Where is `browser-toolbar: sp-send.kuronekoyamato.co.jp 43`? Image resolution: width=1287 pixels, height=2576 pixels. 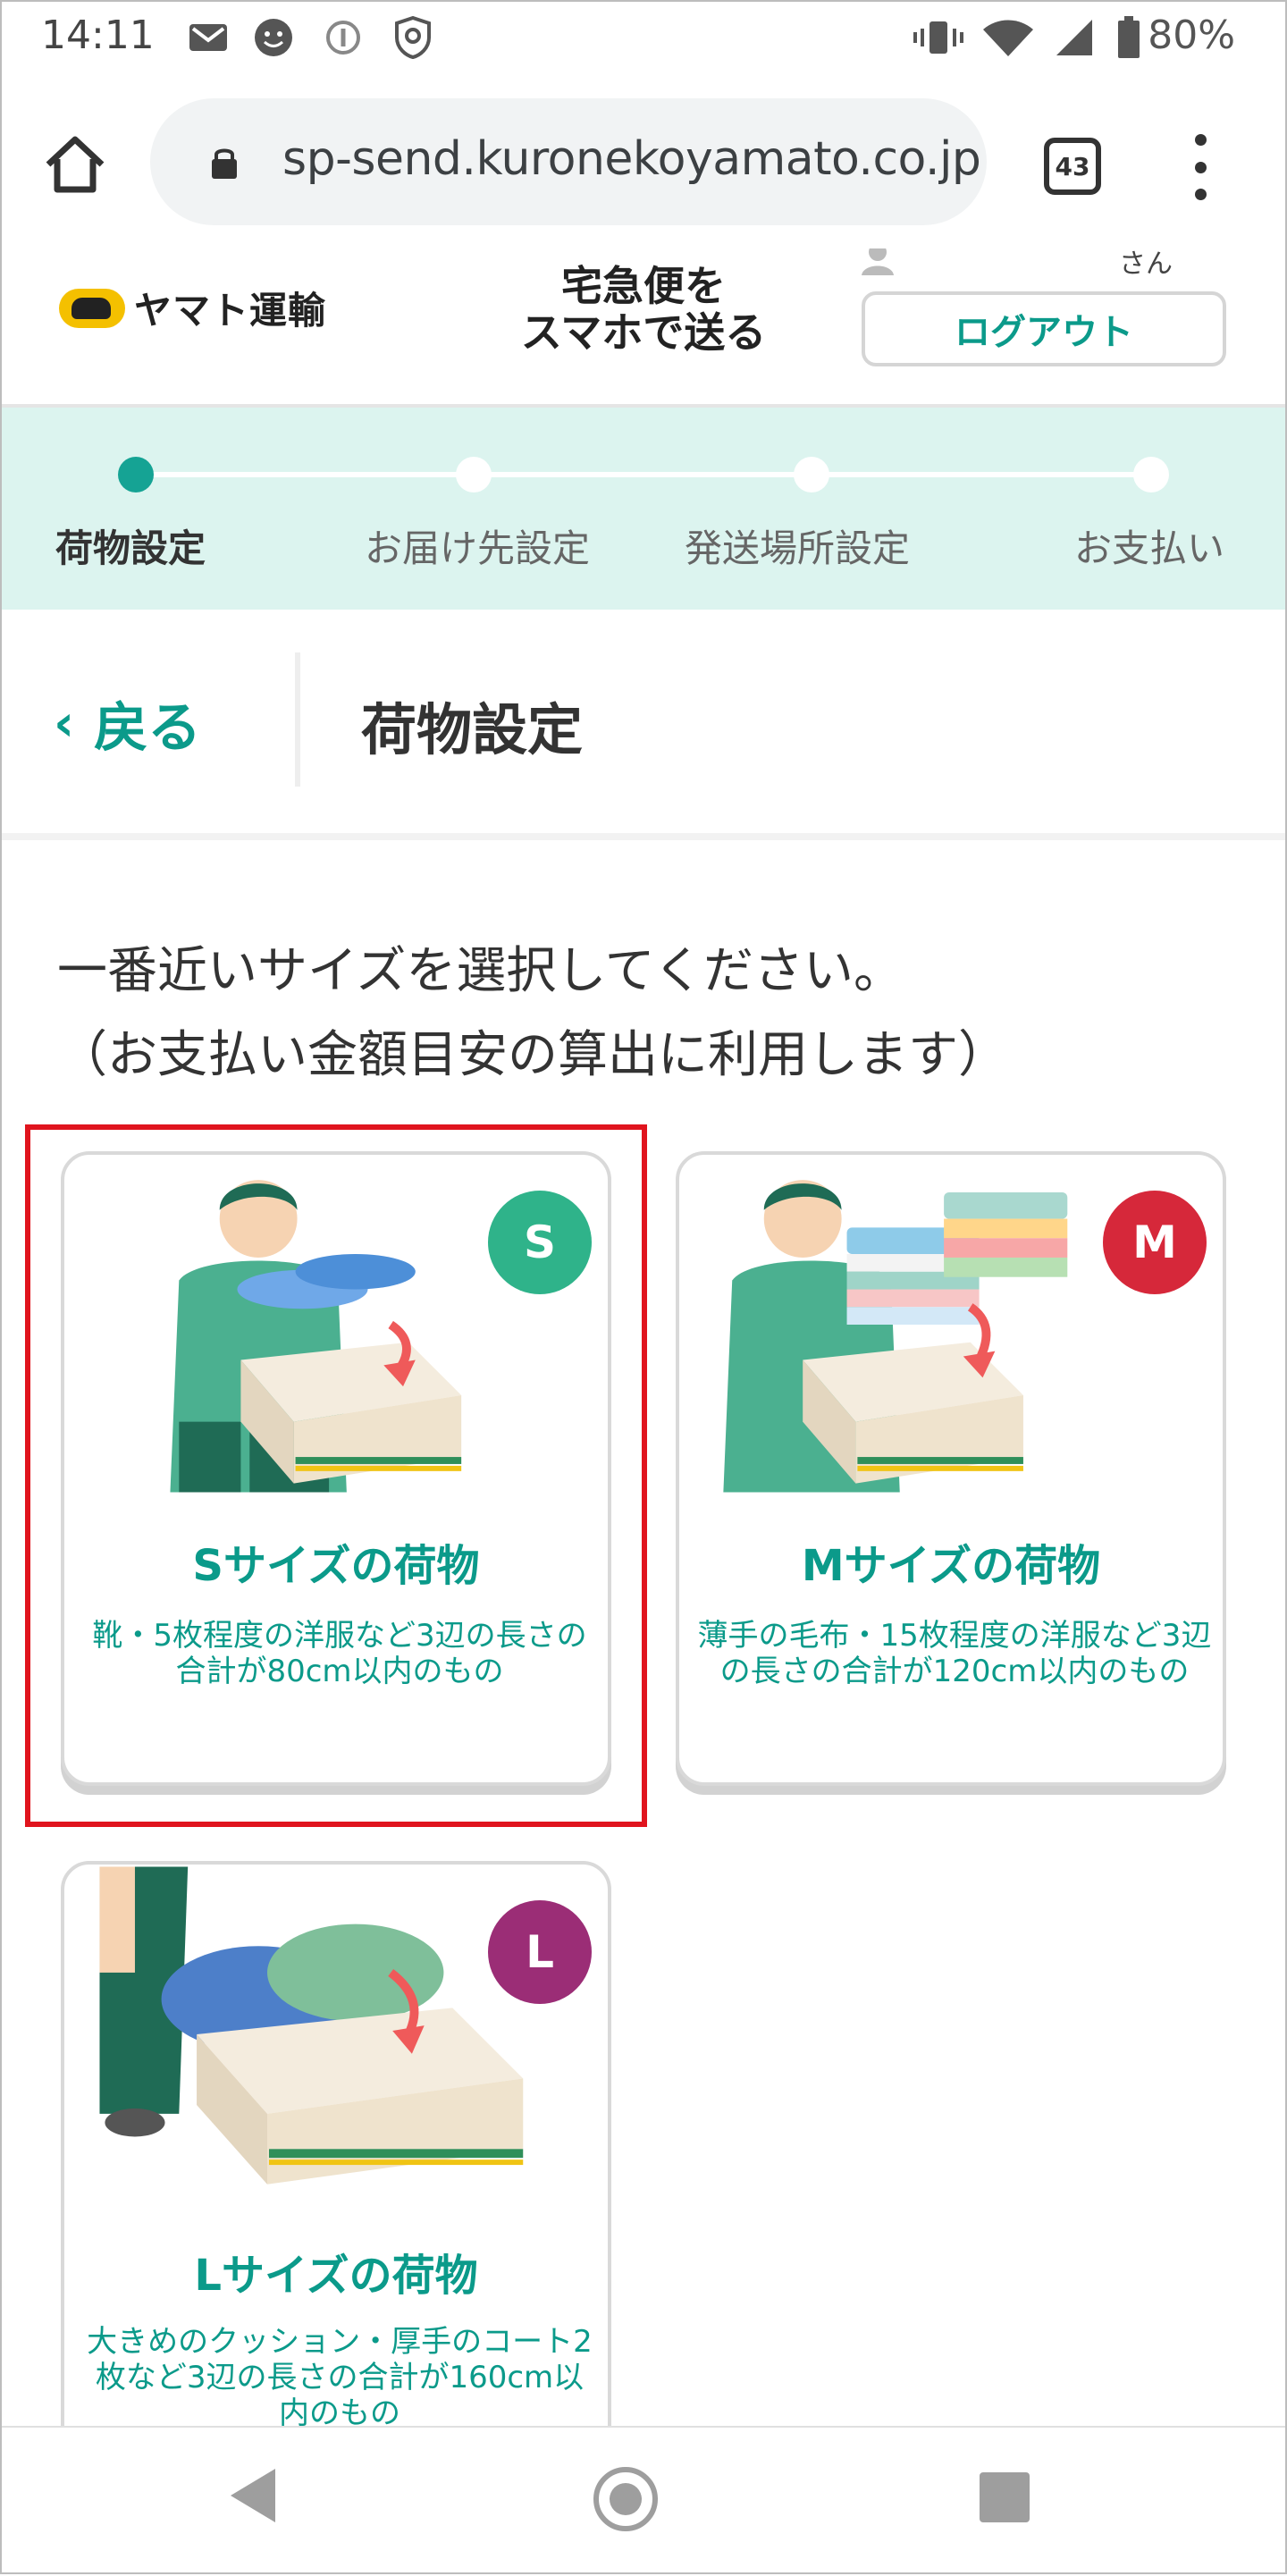 browser-toolbar: sp-send.kuronekoyamato.co.jp 43 is located at coordinates (643, 164).